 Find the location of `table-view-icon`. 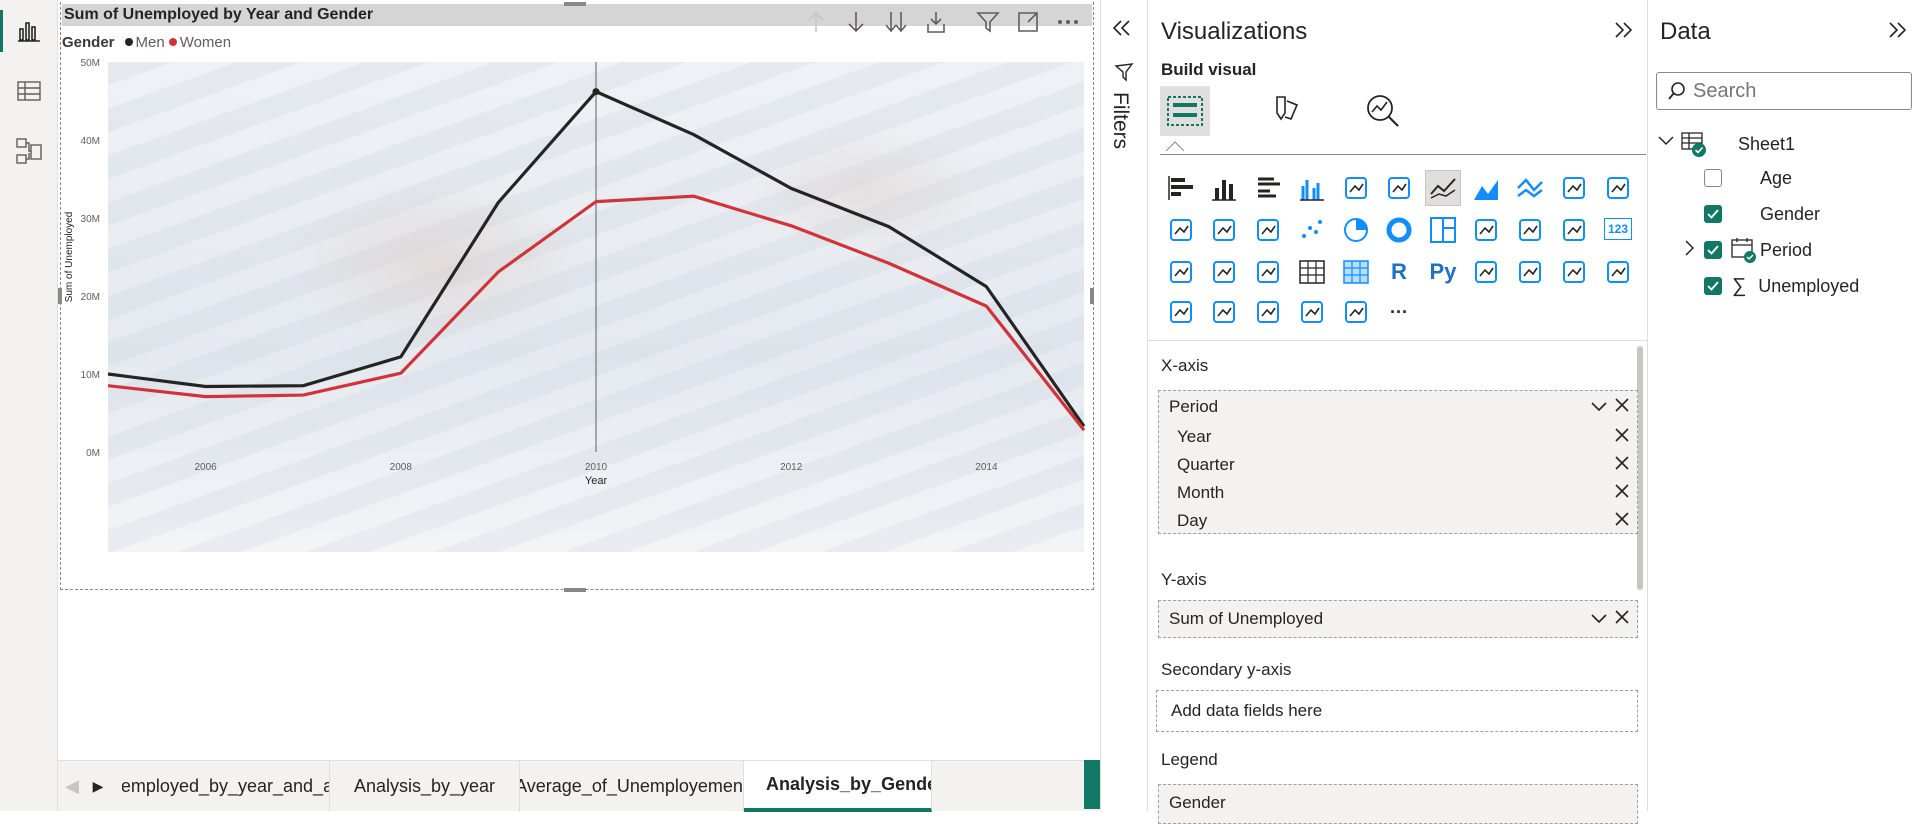

table-view-icon is located at coordinates (29, 91).